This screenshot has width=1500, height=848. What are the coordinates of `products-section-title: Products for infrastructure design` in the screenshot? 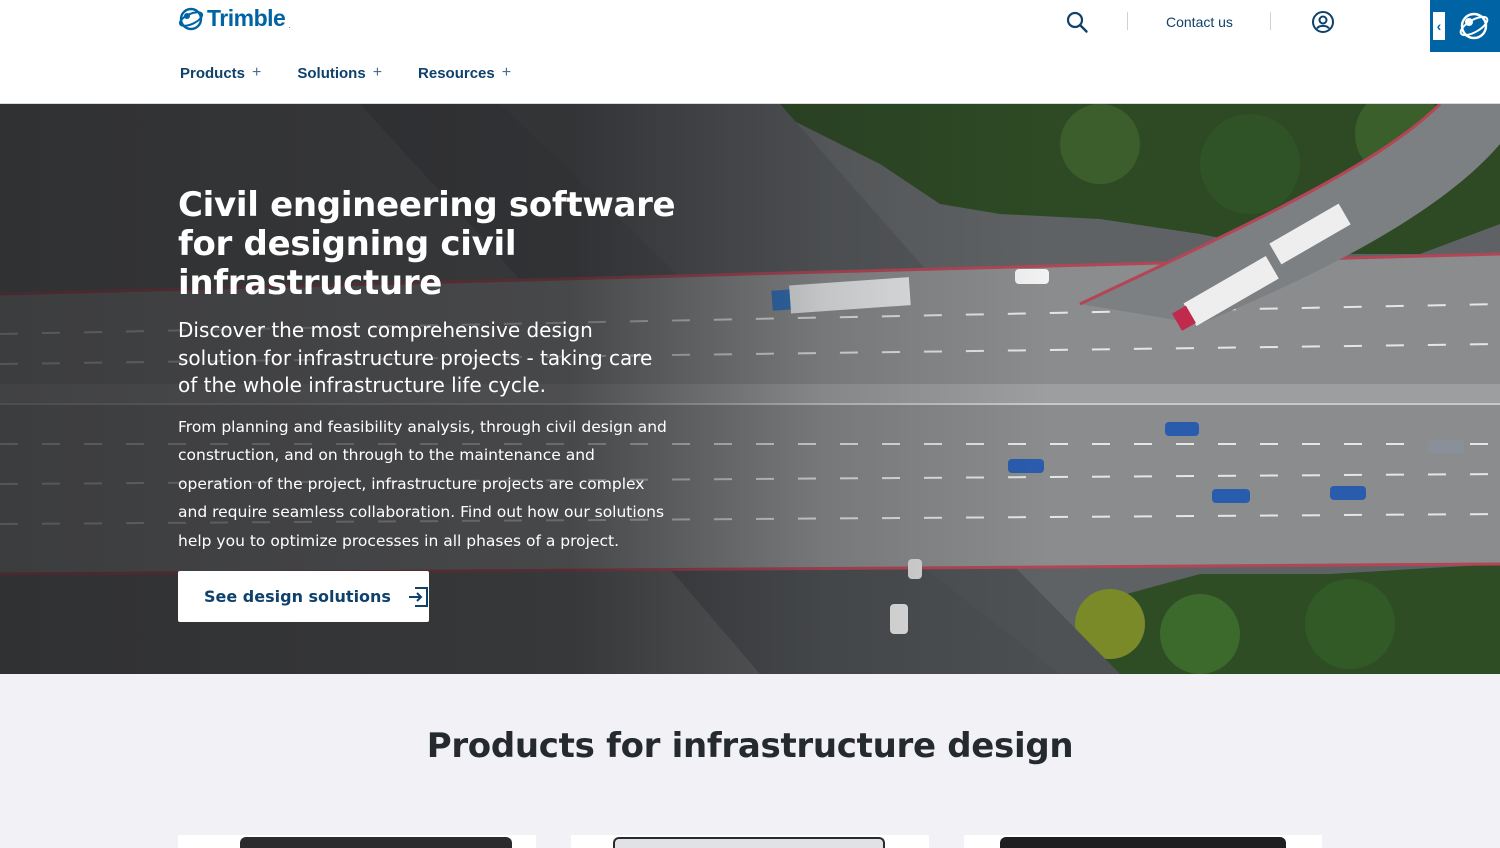 It's located at (750, 746).